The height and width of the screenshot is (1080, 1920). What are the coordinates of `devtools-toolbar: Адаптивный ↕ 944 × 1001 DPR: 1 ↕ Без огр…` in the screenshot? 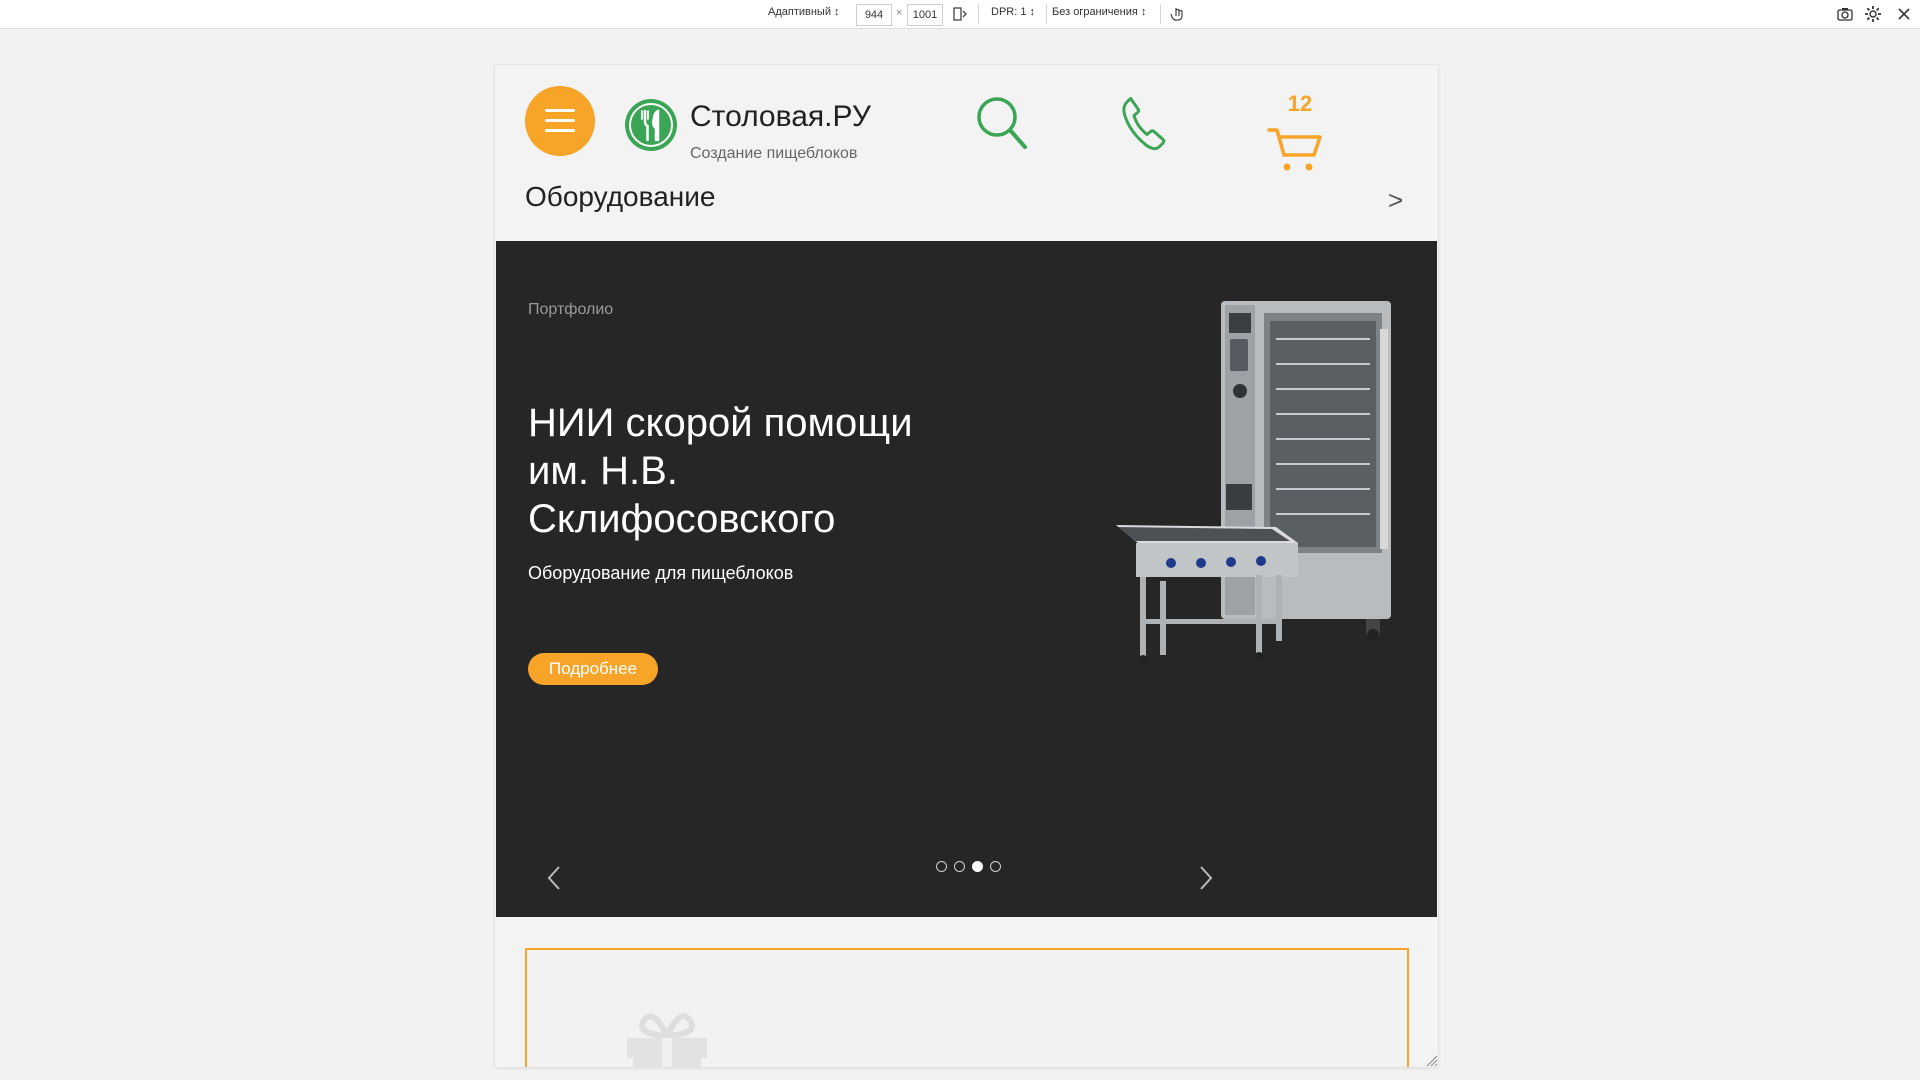 It's located at (960, 14).